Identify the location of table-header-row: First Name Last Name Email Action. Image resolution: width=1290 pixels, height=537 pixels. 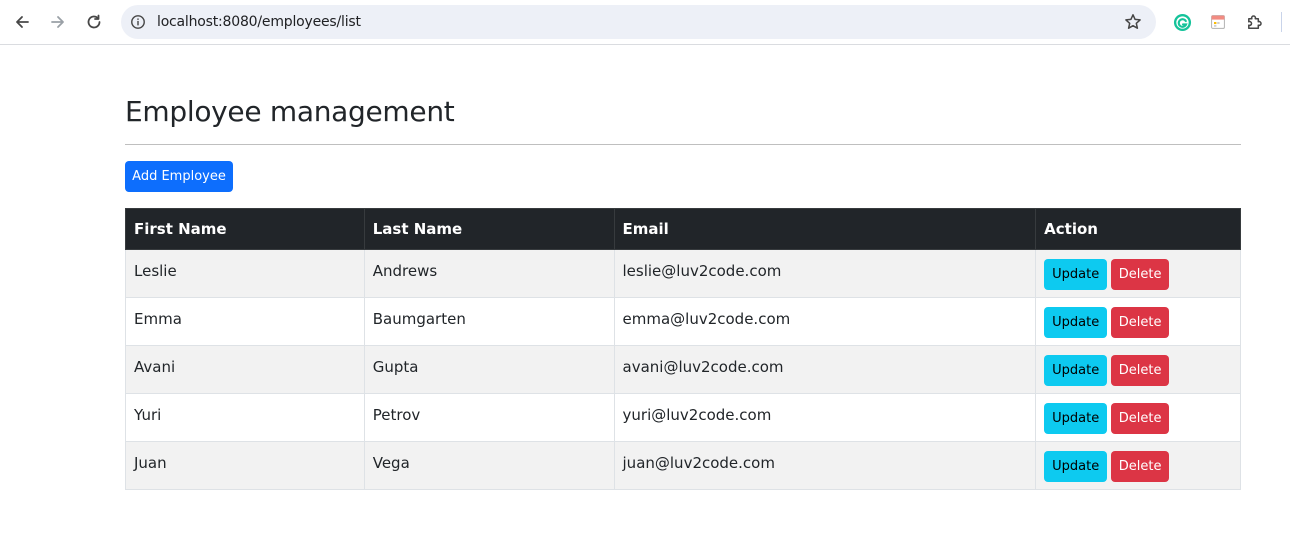
(683, 229).